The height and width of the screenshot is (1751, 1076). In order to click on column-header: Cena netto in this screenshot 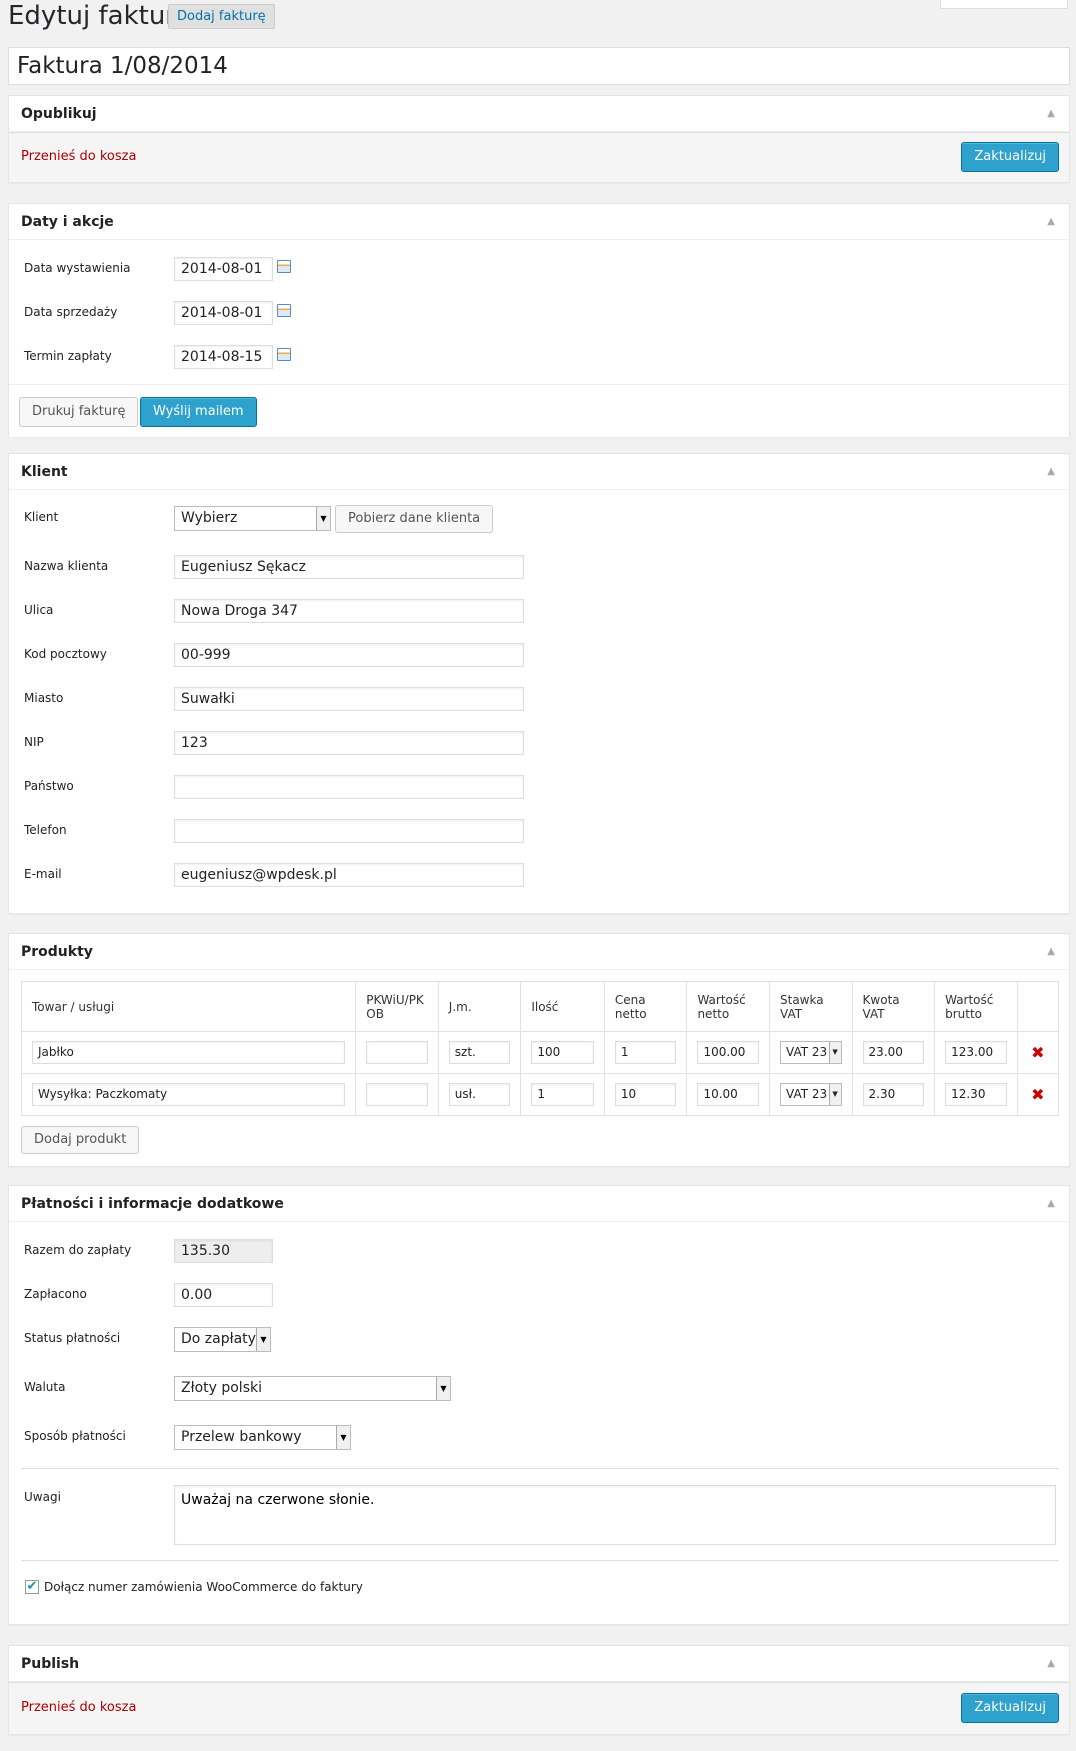, I will do `click(645, 1006)`.